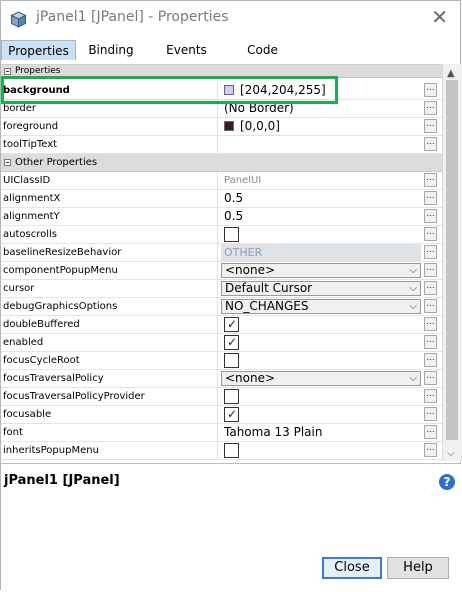 This screenshot has height=592, width=462. What do you see at coordinates (321, 432) in the screenshot?
I see `property-value: Tahoma 13 Plain` at bounding box center [321, 432].